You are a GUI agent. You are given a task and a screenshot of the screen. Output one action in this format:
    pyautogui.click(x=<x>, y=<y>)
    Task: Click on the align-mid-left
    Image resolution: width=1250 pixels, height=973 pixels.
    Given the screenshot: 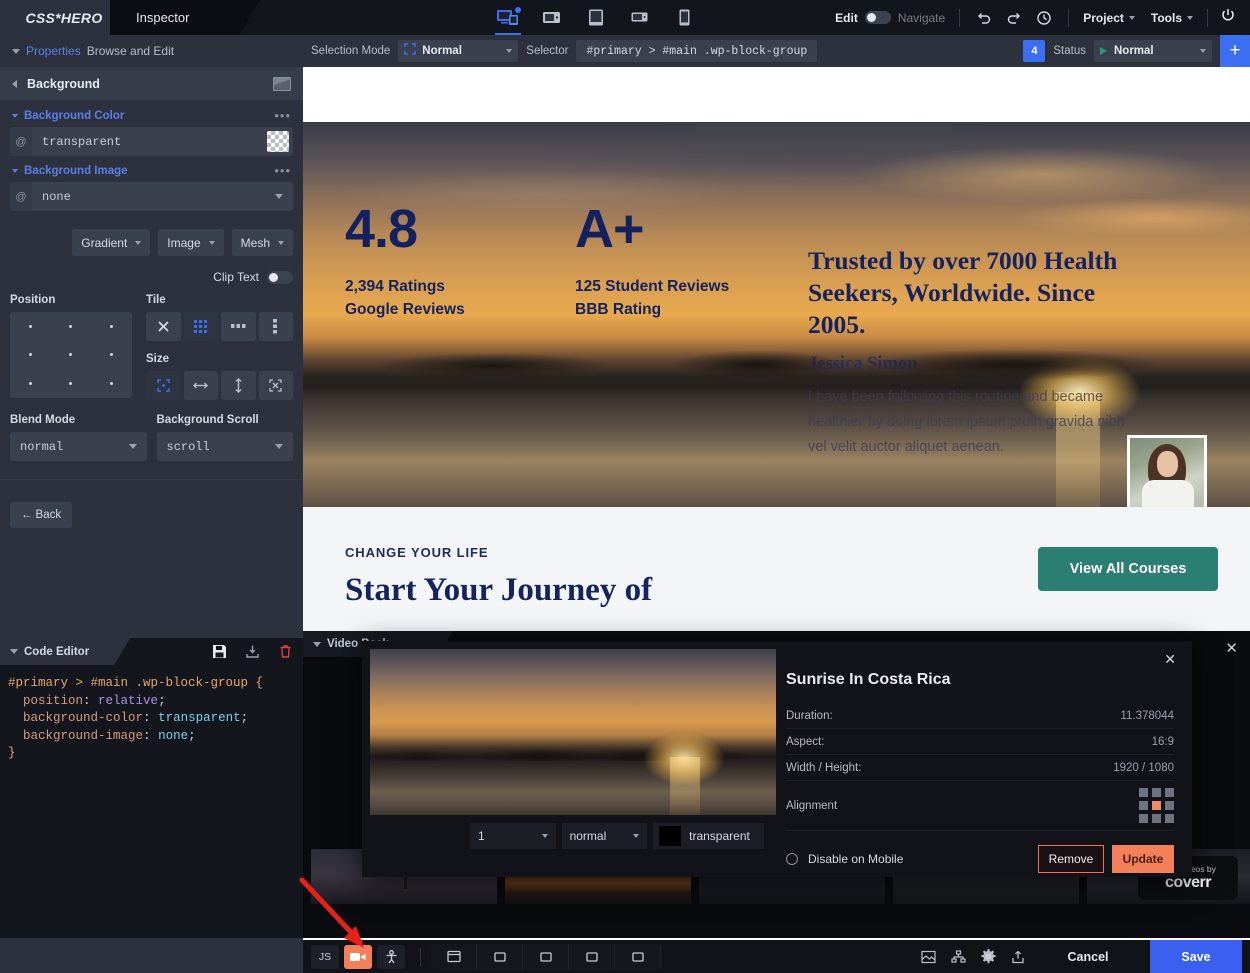 What is the action you would take?
    pyautogui.click(x=1143, y=805)
    